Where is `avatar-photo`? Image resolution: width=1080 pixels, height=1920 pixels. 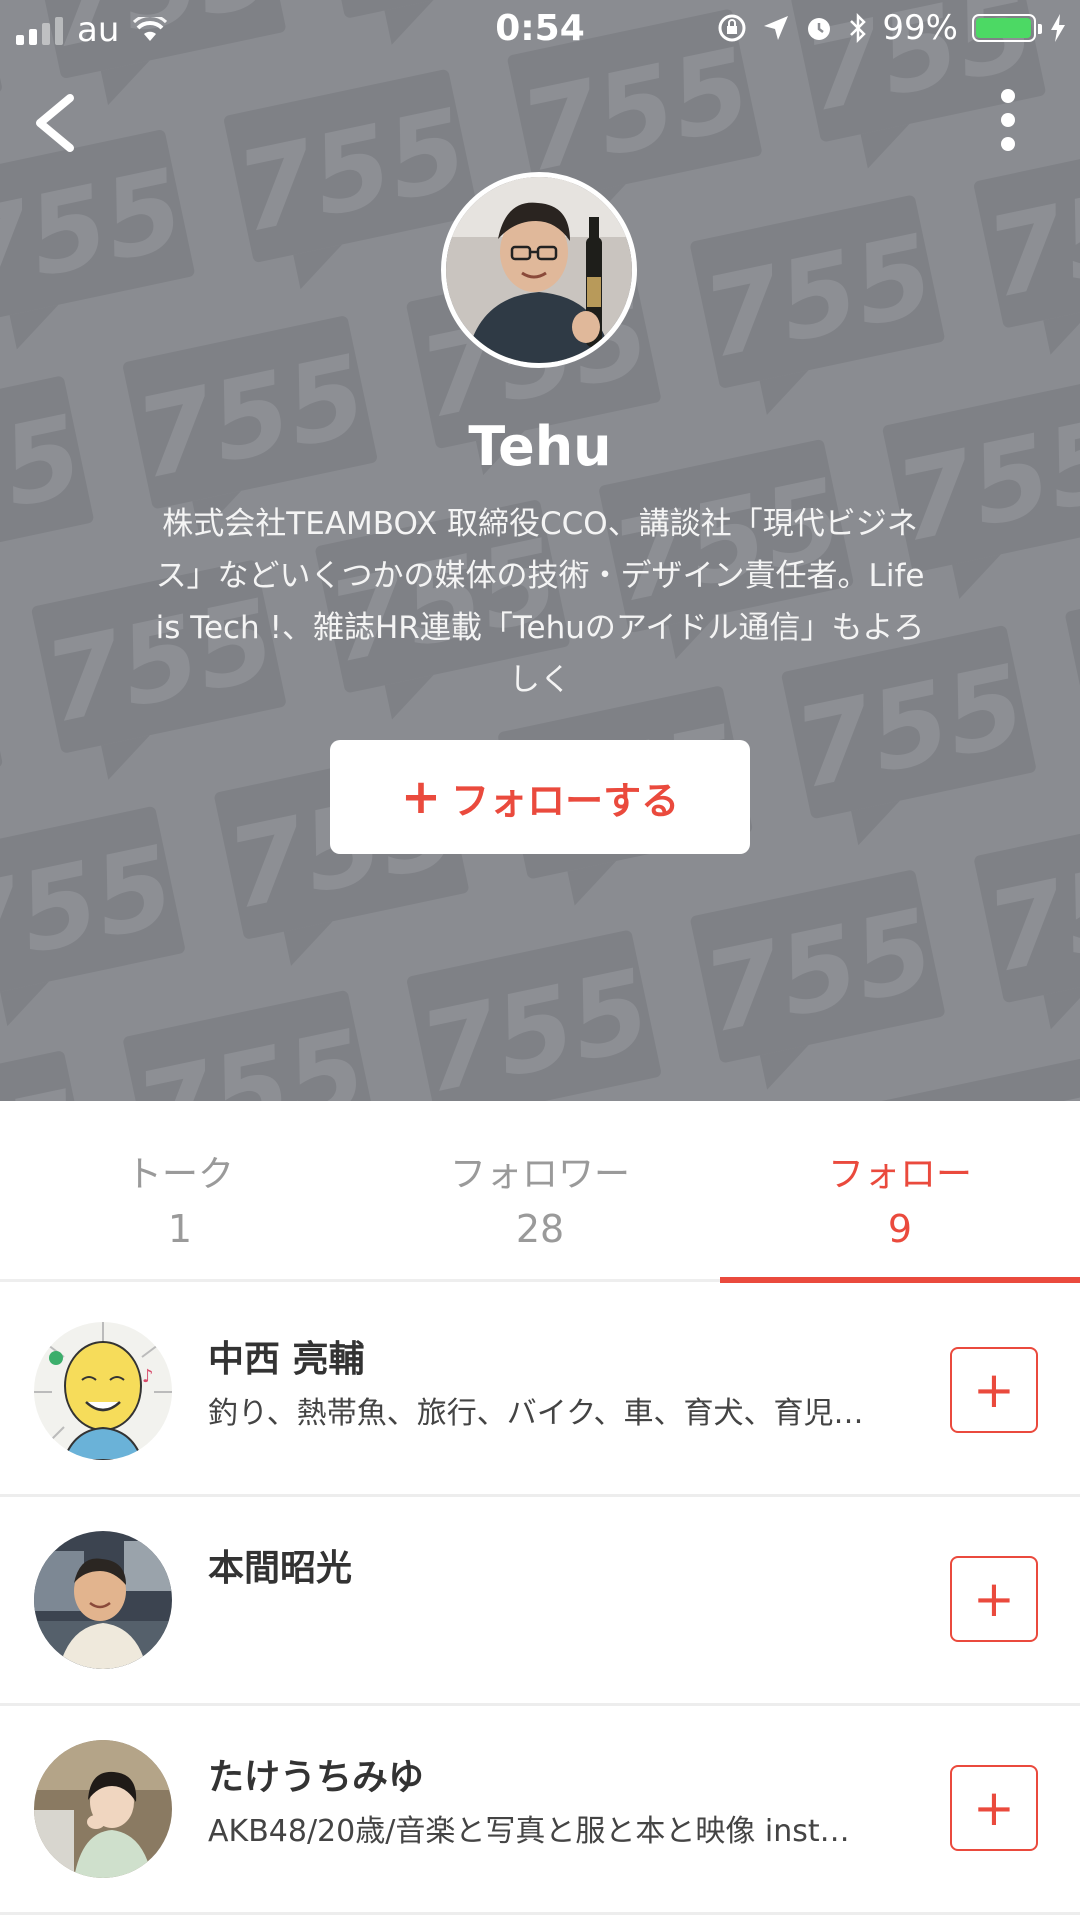 avatar-photo is located at coordinates (539, 270).